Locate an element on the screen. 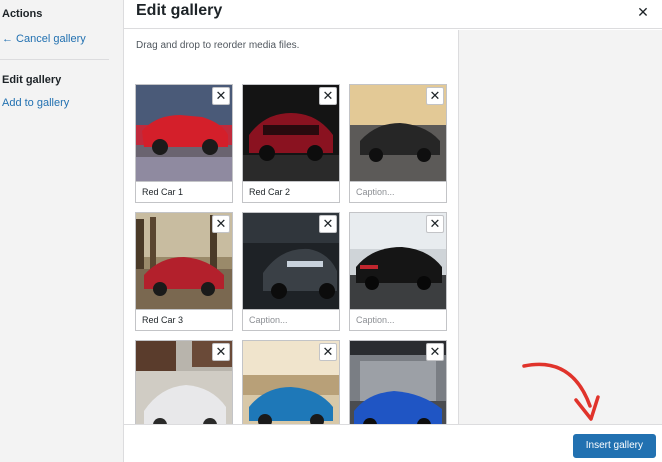 This screenshot has height=462, width=662. sidebar-divider is located at coordinates (54, 59).